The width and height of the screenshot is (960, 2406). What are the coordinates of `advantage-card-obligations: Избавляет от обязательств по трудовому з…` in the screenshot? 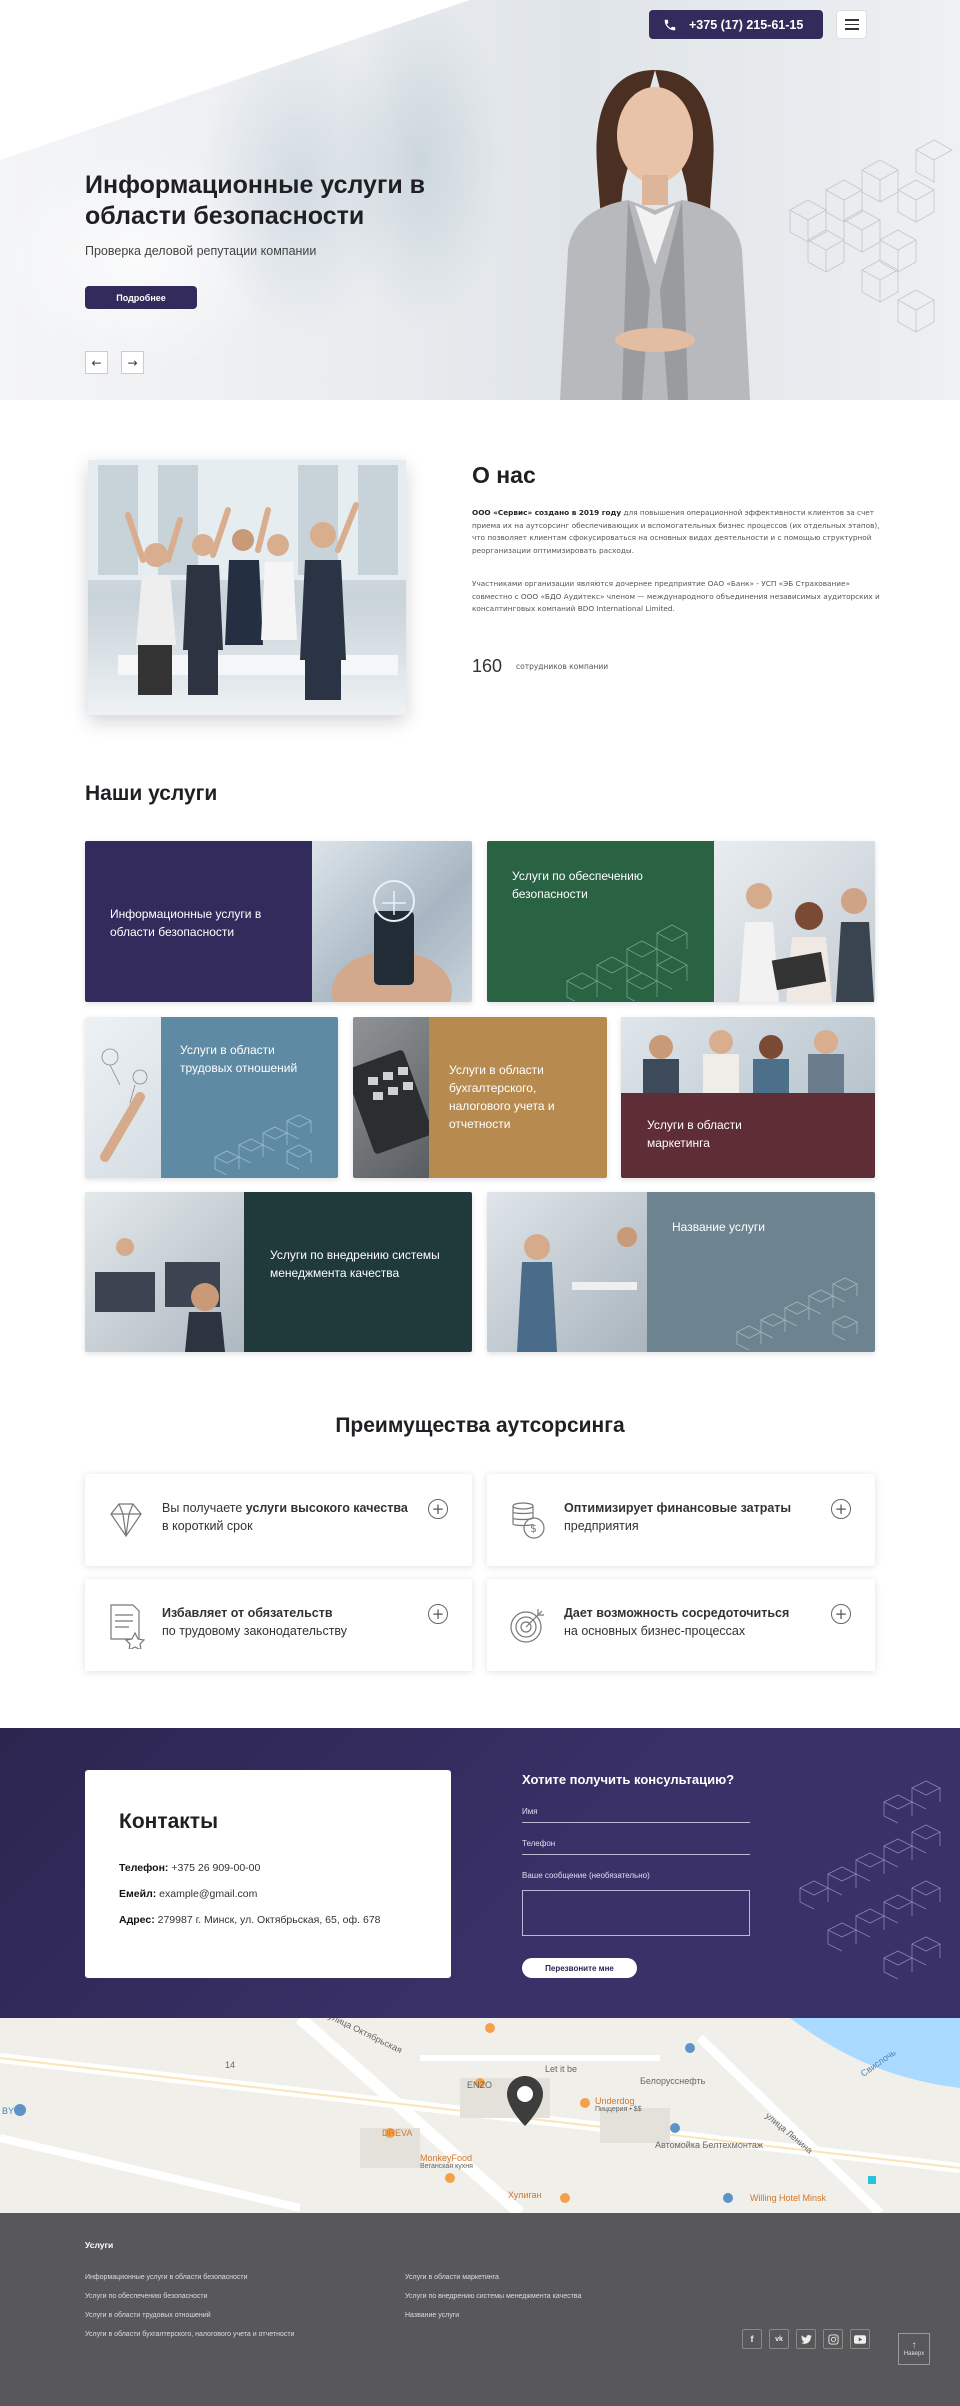 It's located at (278, 1625).